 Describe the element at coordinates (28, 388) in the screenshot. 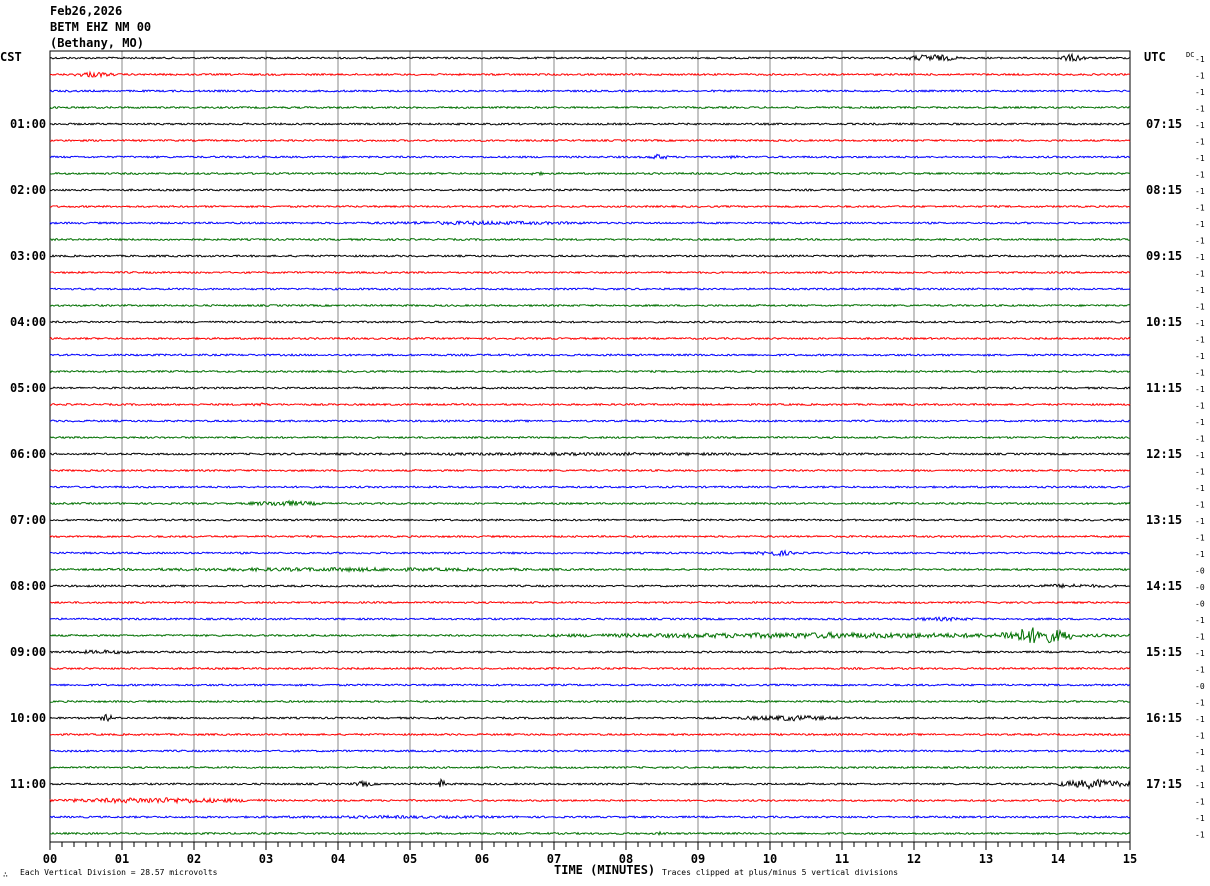

I see `cst-time-label: 05:00` at that location.